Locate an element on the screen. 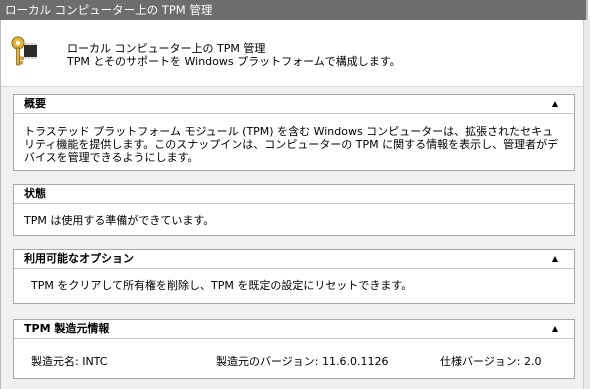  manufacturer-title: TPM 製造元情報 is located at coordinates (67, 328).